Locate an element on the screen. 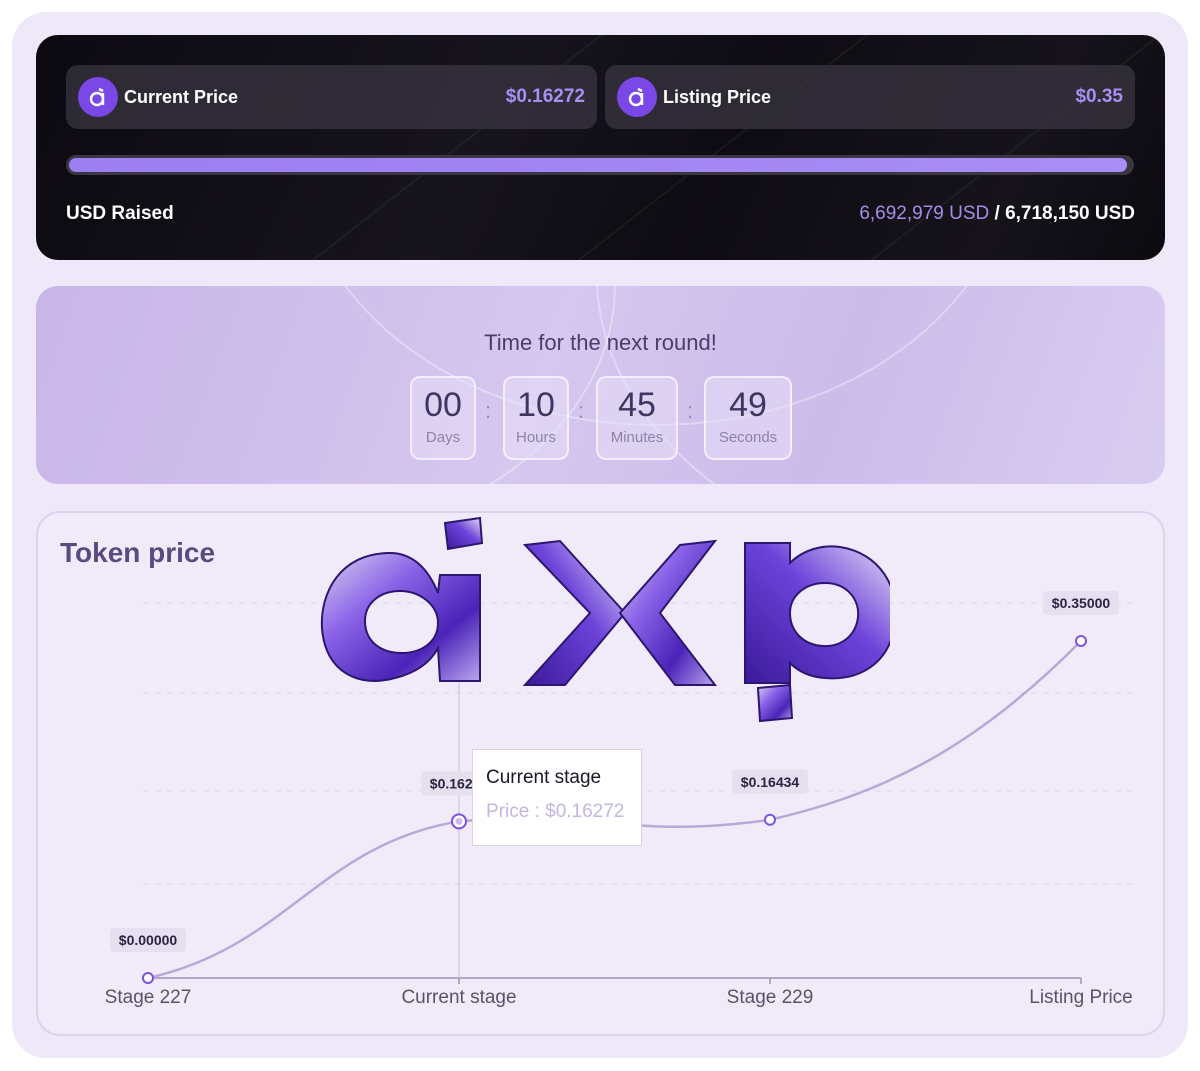  countdown-seconds: 49 Seconds is located at coordinates (748, 418).